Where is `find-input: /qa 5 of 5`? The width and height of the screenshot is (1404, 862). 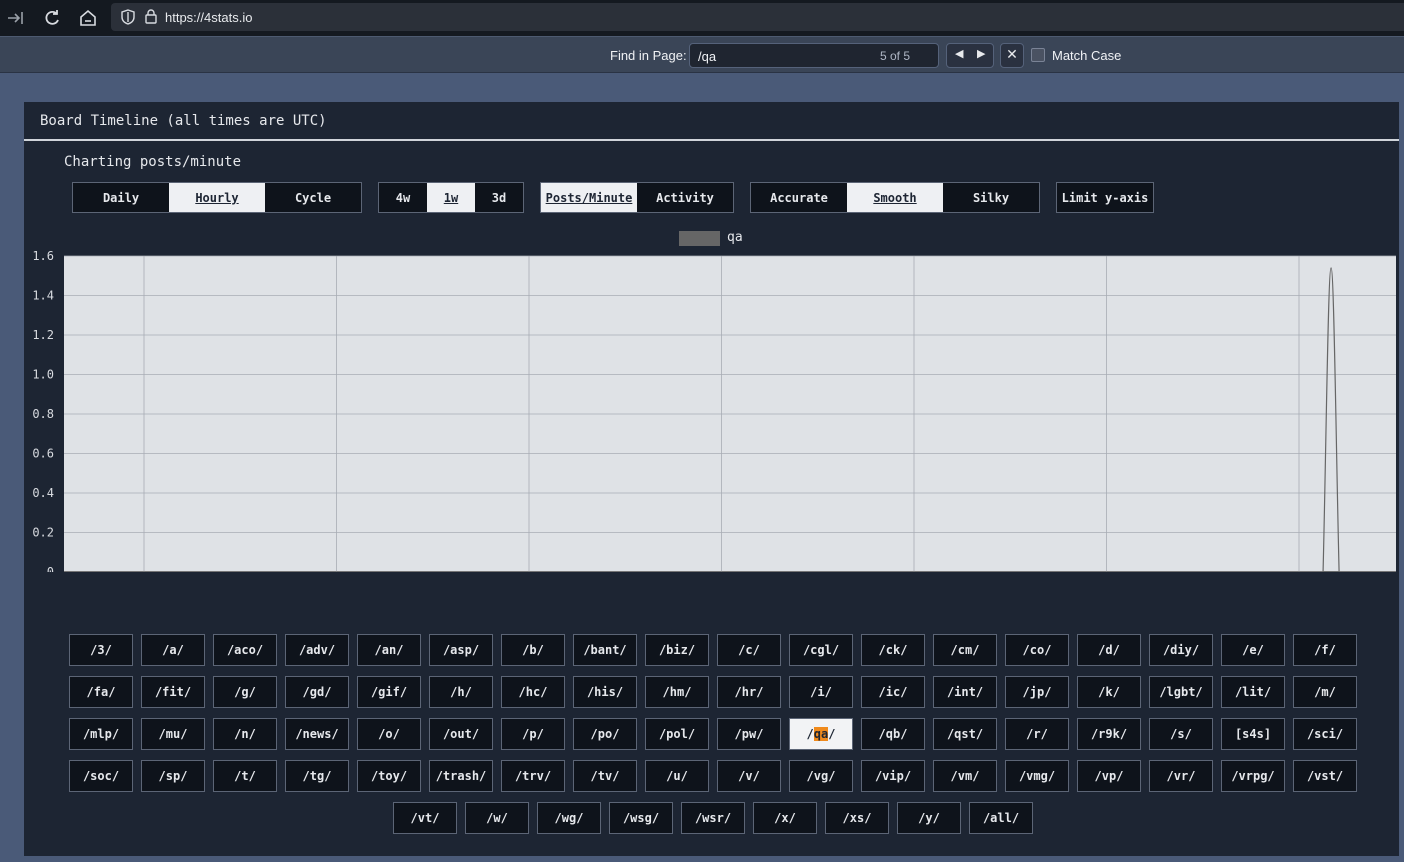 find-input: /qa 5 of 5 is located at coordinates (814, 55).